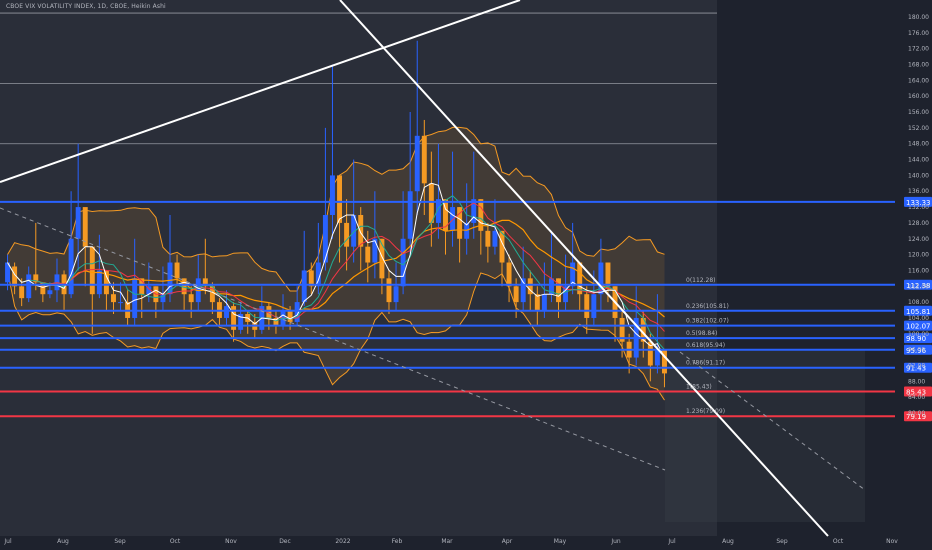  What do you see at coordinates (918, 17) in the screenshot?
I see `y-tick-label: 180.00` at bounding box center [918, 17].